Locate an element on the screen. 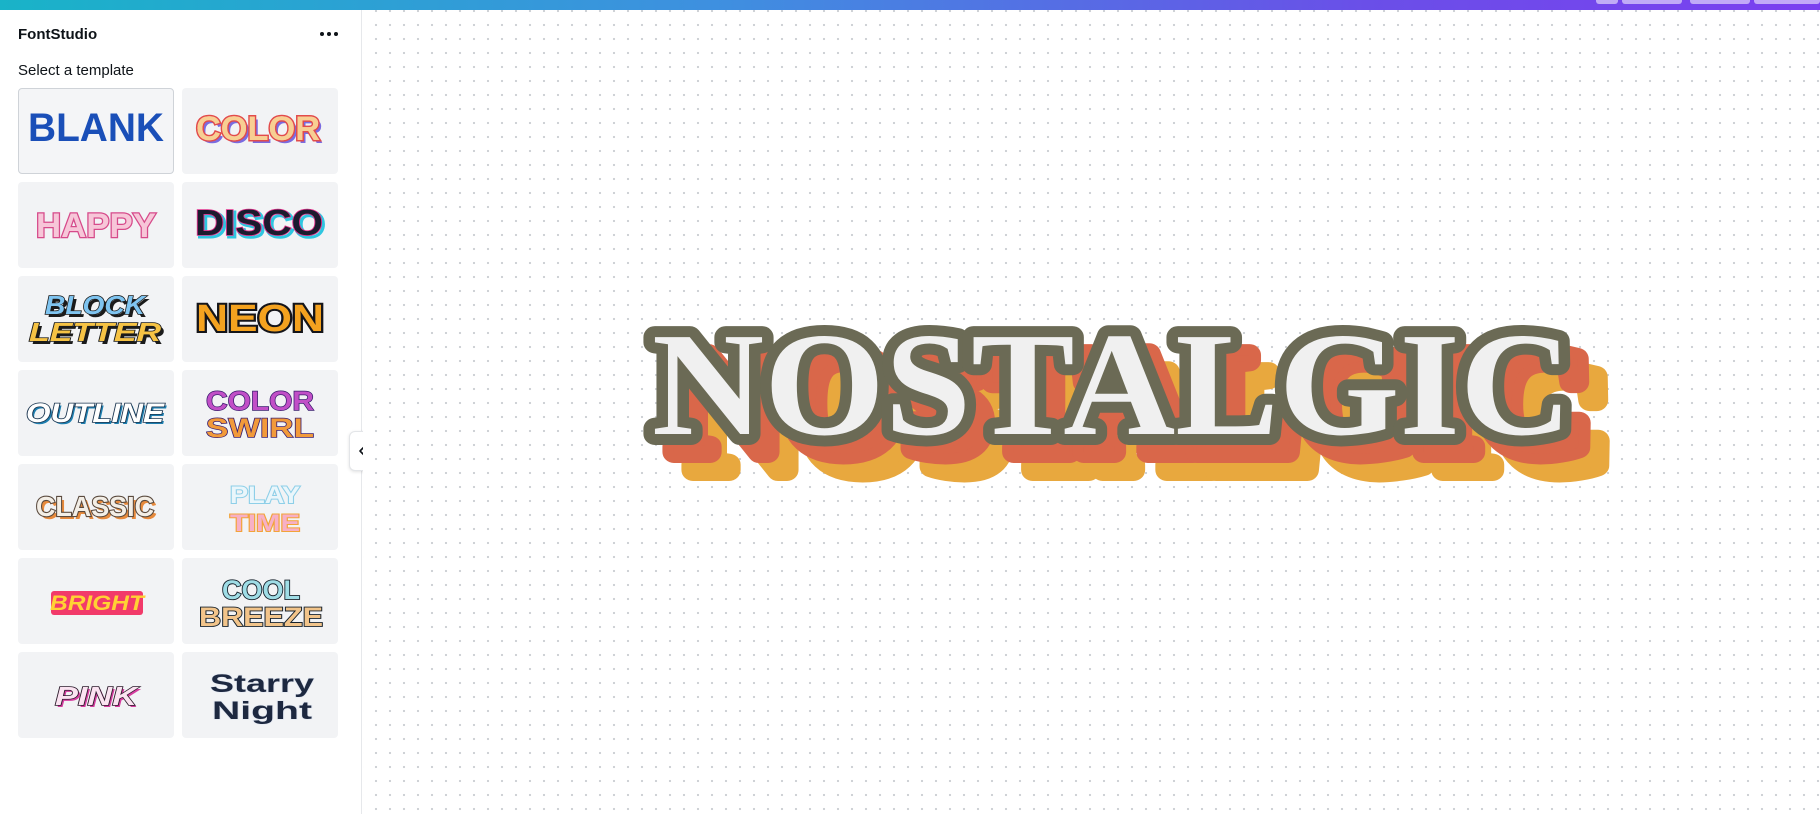 This screenshot has width=1820, height=814. template-label: OUTLINE is located at coordinates (95, 413).